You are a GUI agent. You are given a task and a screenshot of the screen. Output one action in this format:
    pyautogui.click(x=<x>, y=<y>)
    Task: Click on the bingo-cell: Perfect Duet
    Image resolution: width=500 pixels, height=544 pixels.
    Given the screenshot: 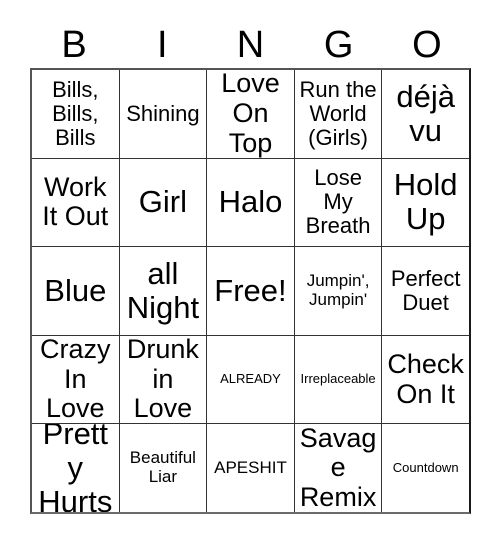 What is the action you would take?
    pyautogui.click(x=425, y=291)
    